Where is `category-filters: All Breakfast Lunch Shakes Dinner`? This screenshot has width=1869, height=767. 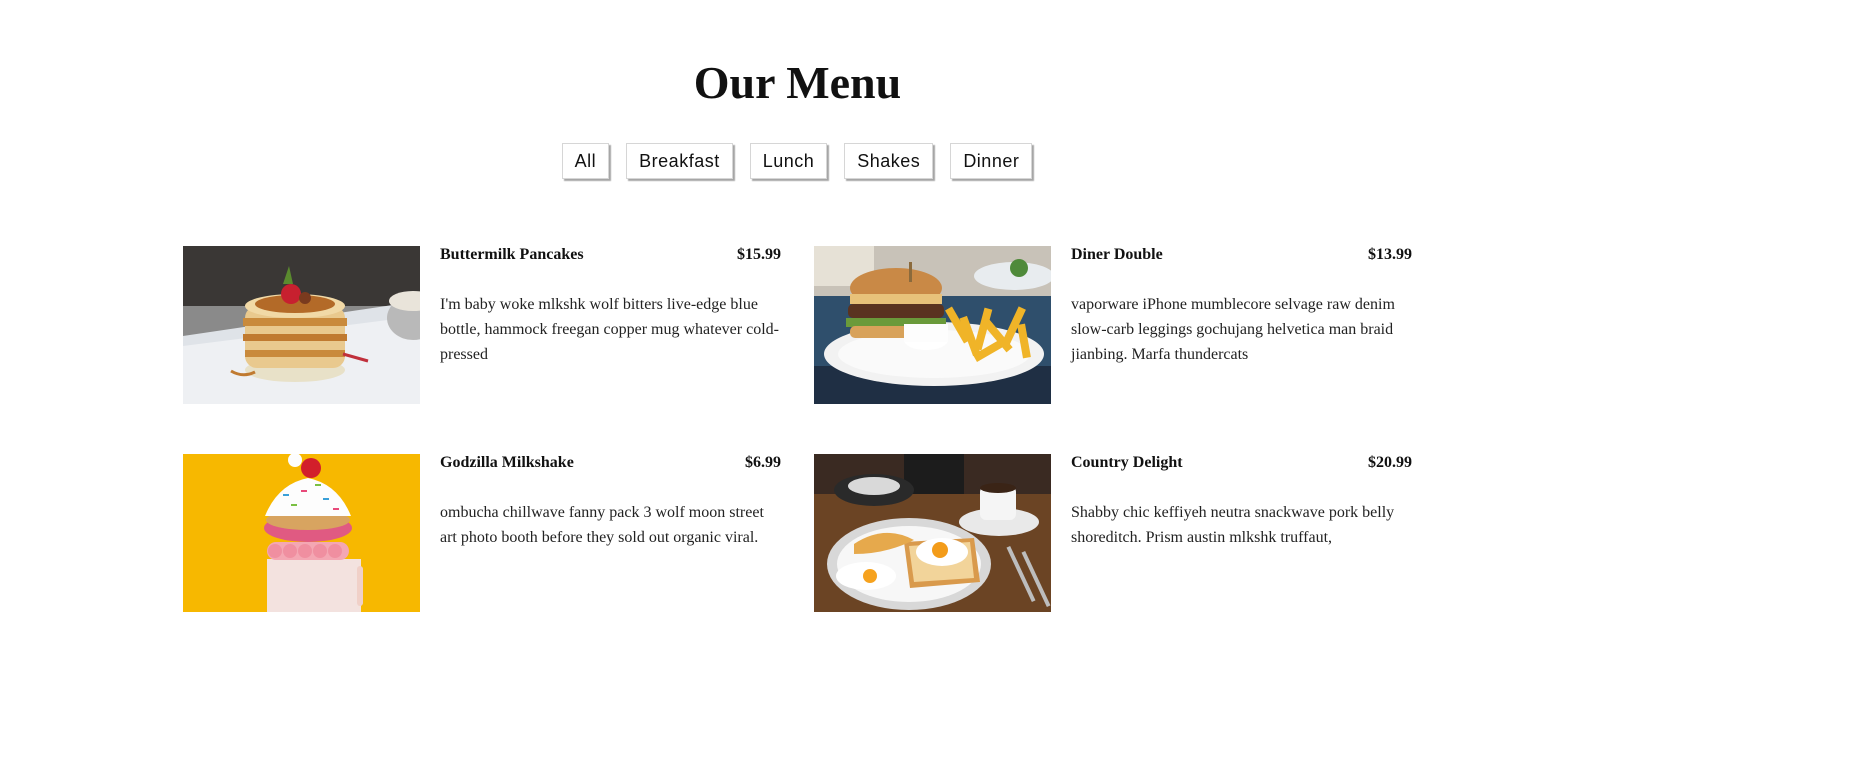
category-filters: All Breakfast Lunch Shakes Dinner is located at coordinates (797, 161).